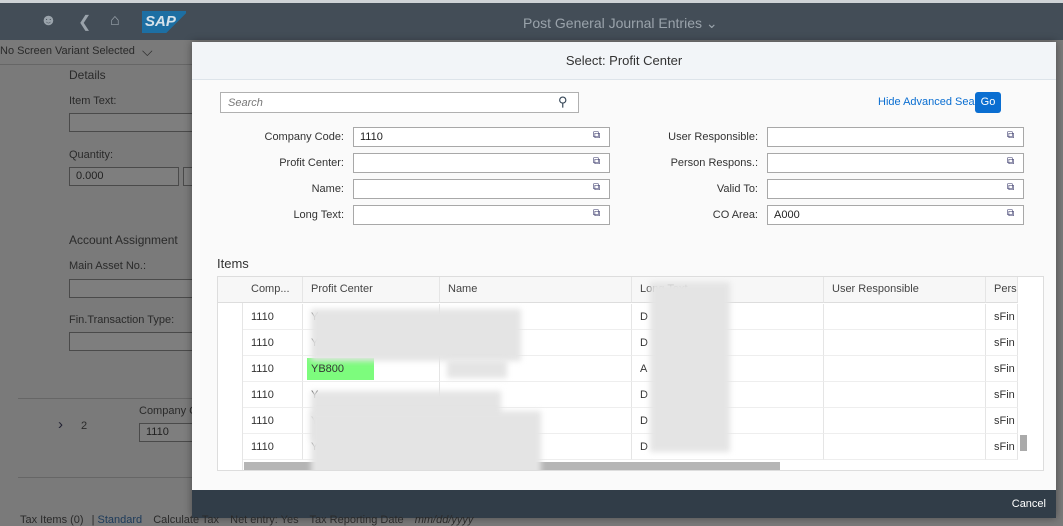  Describe the element at coordinates (164, 22) in the screenshot. I see `sap-logo: SAP` at that location.